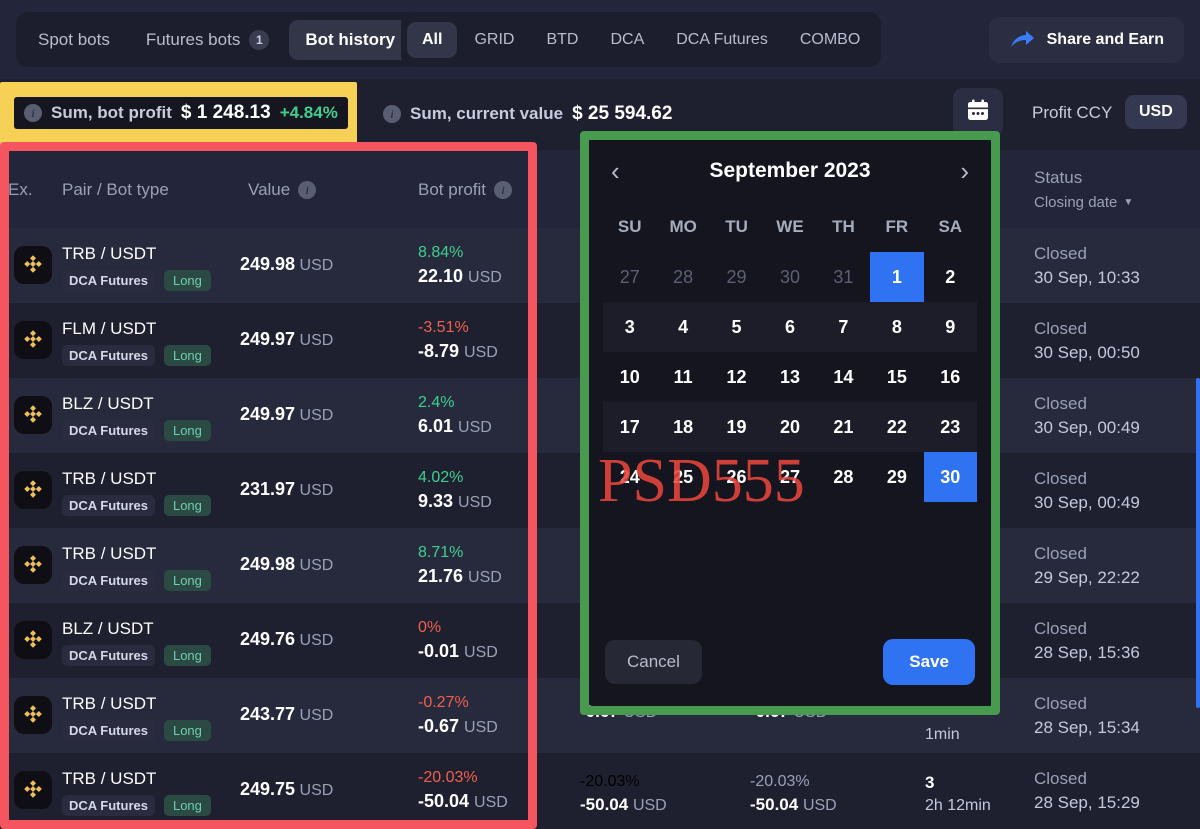  What do you see at coordinates (1087, 791) in the screenshot?
I see `cell-status: Closed 28 Sep, 15:29` at bounding box center [1087, 791].